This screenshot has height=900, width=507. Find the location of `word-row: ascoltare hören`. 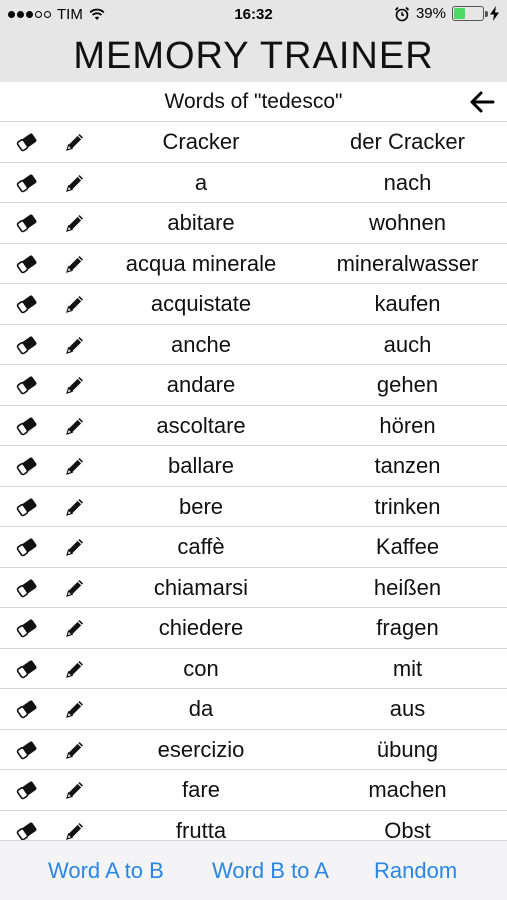

word-row: ascoltare hören is located at coordinates (253, 426).